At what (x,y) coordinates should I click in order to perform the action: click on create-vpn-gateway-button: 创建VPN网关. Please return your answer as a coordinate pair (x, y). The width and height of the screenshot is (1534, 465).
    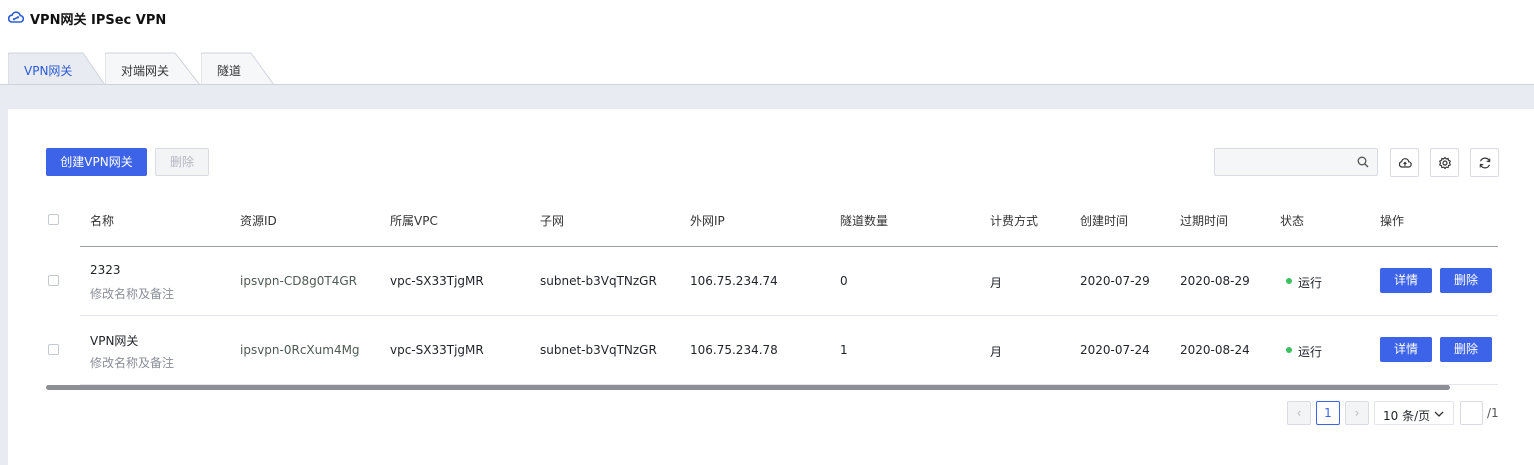
    Looking at the image, I should click on (96, 162).